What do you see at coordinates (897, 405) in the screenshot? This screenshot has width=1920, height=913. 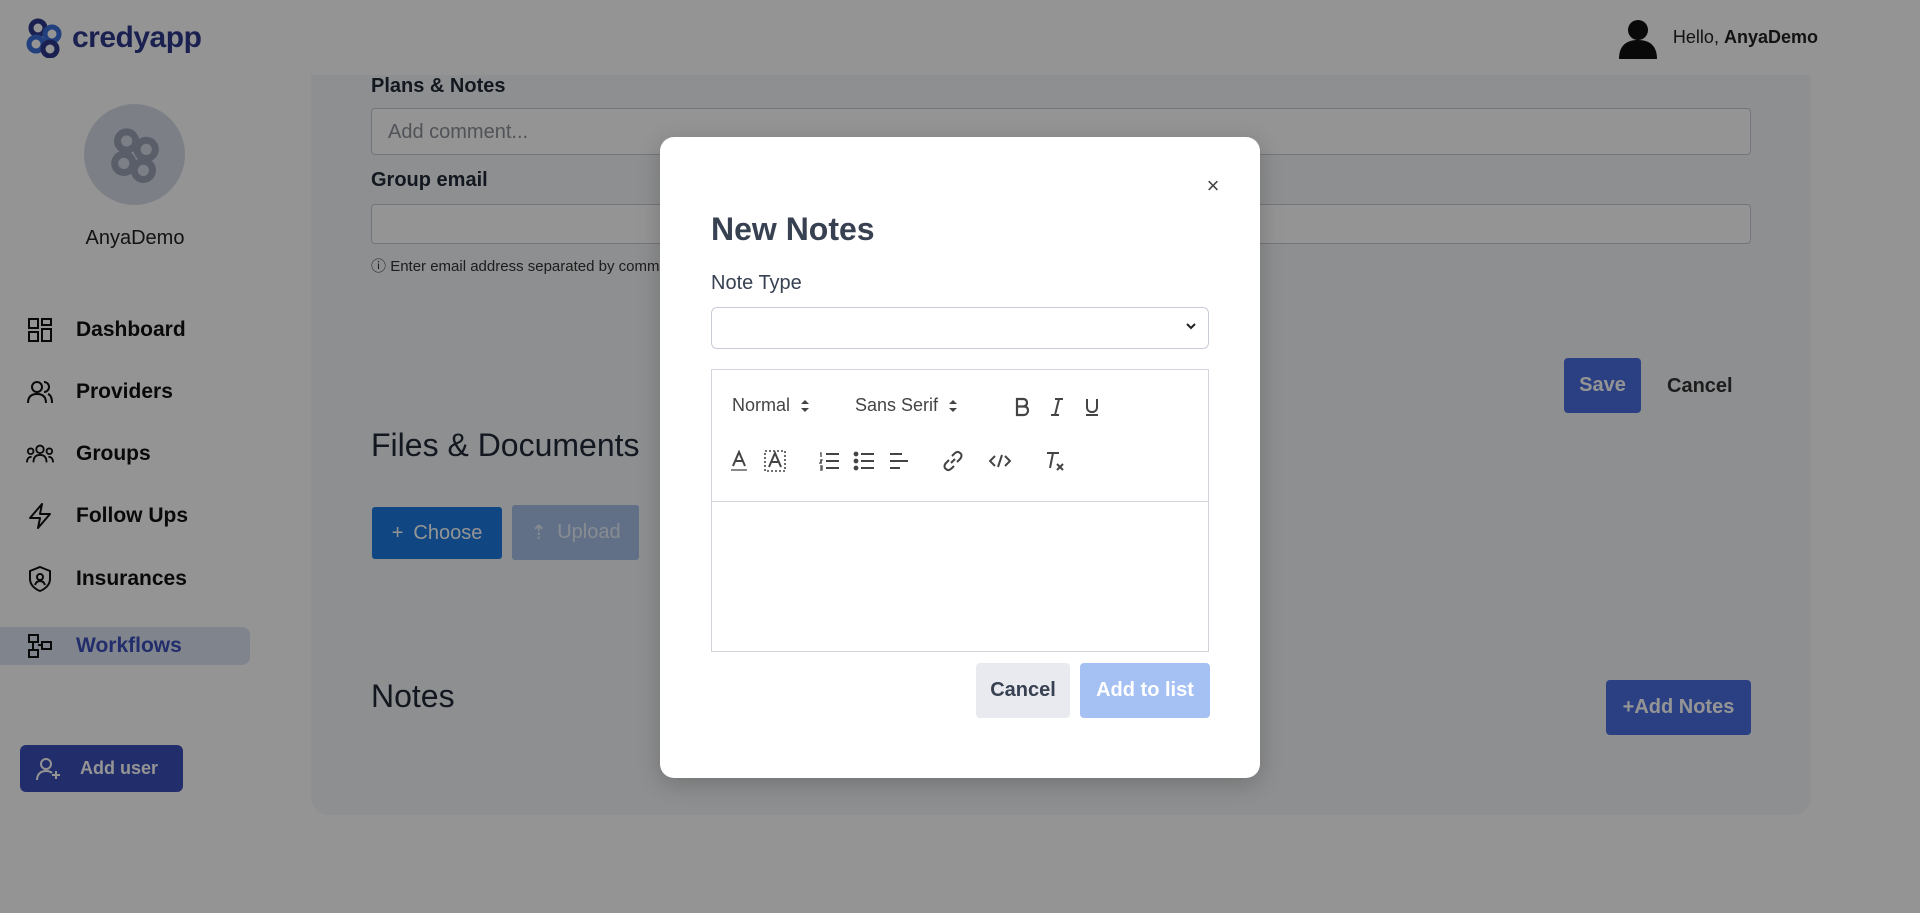 I see `font-picker-value: Sans Serif` at bounding box center [897, 405].